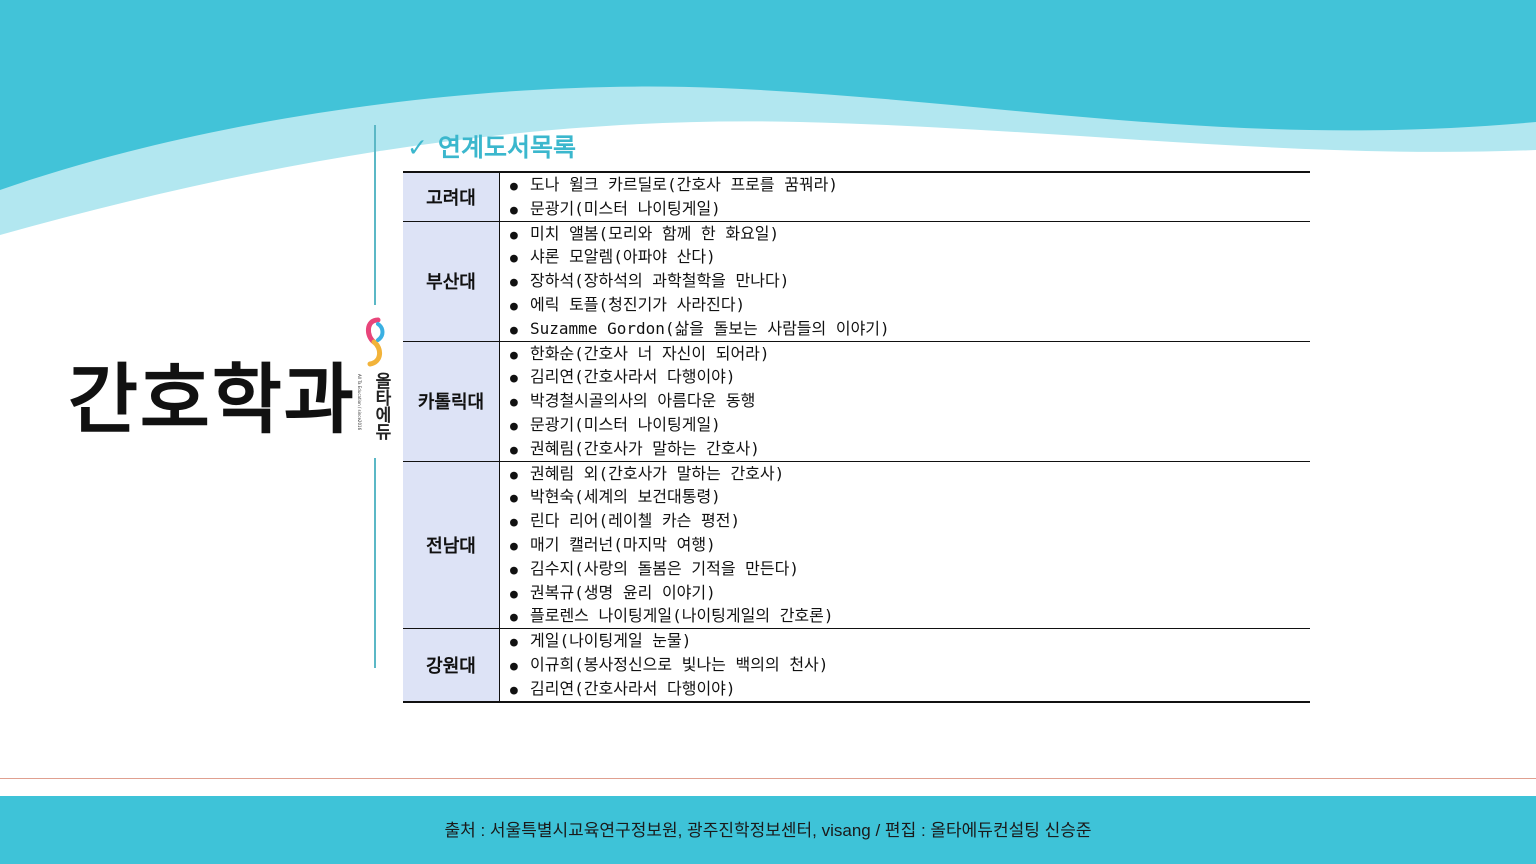 The image size is (1536, 864). Describe the element at coordinates (910, 257) in the screenshot. I see `list-item: ● 샤론 모알렘(아파야 산다)` at that location.